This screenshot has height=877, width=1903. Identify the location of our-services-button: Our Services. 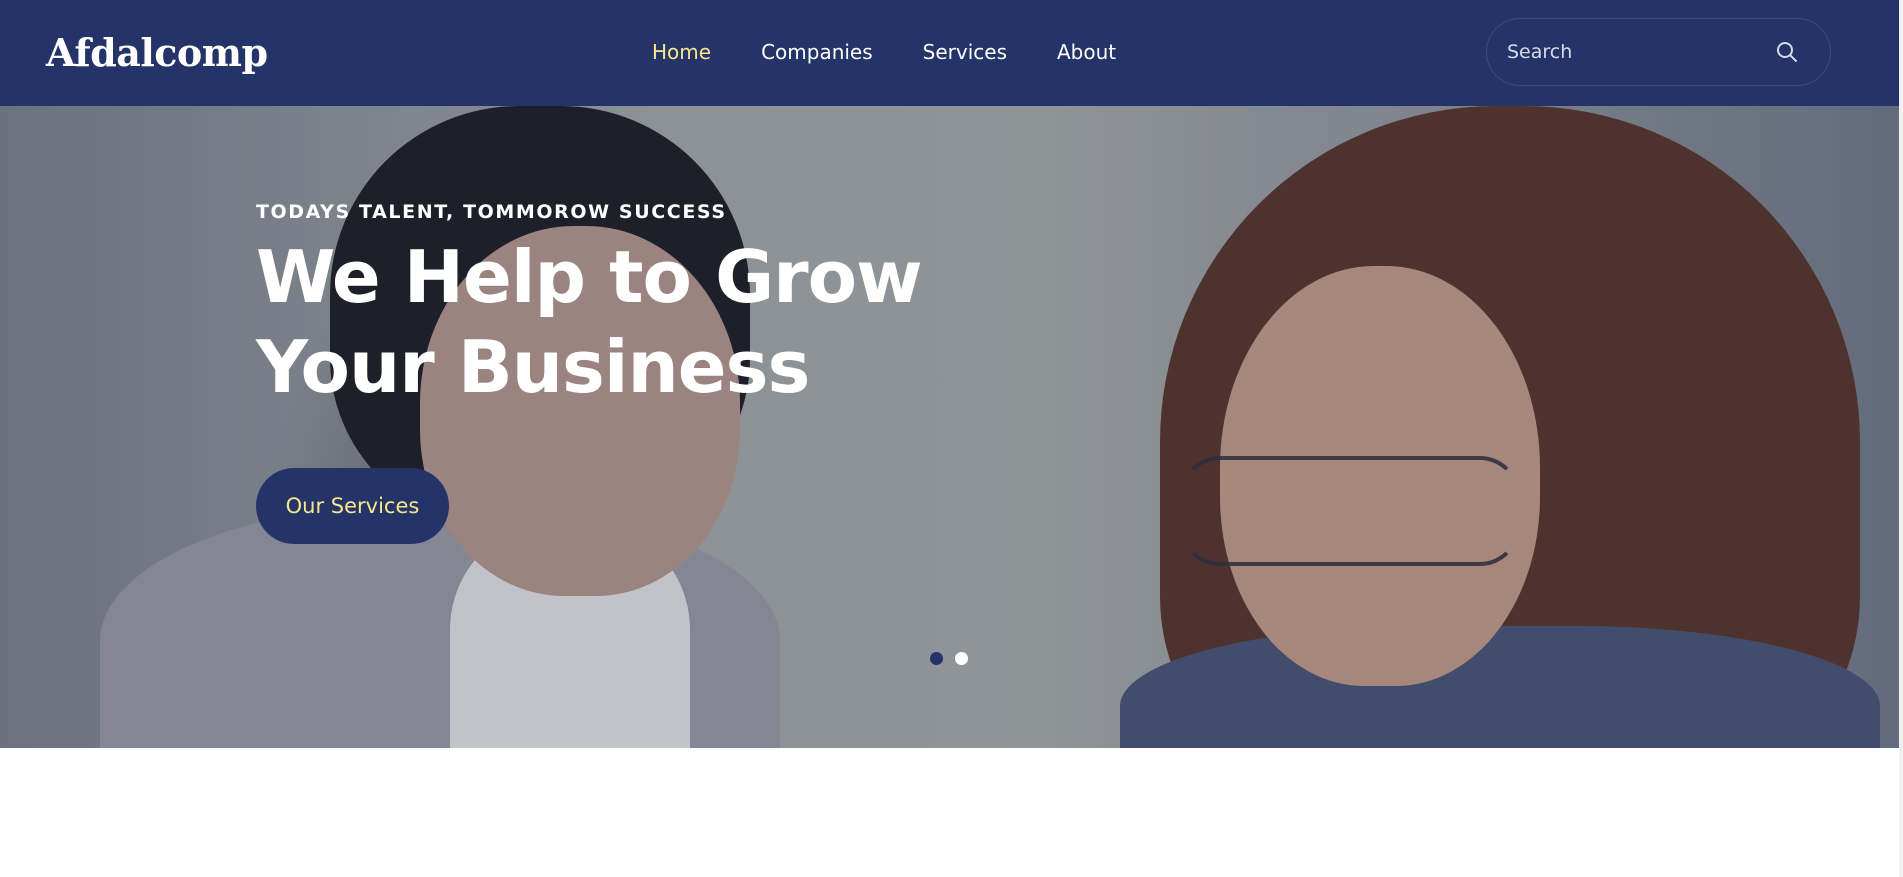
(352, 506).